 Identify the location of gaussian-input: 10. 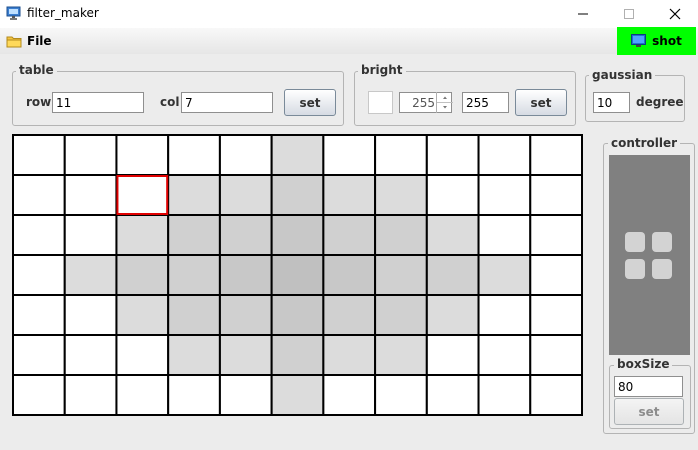
(611, 102).